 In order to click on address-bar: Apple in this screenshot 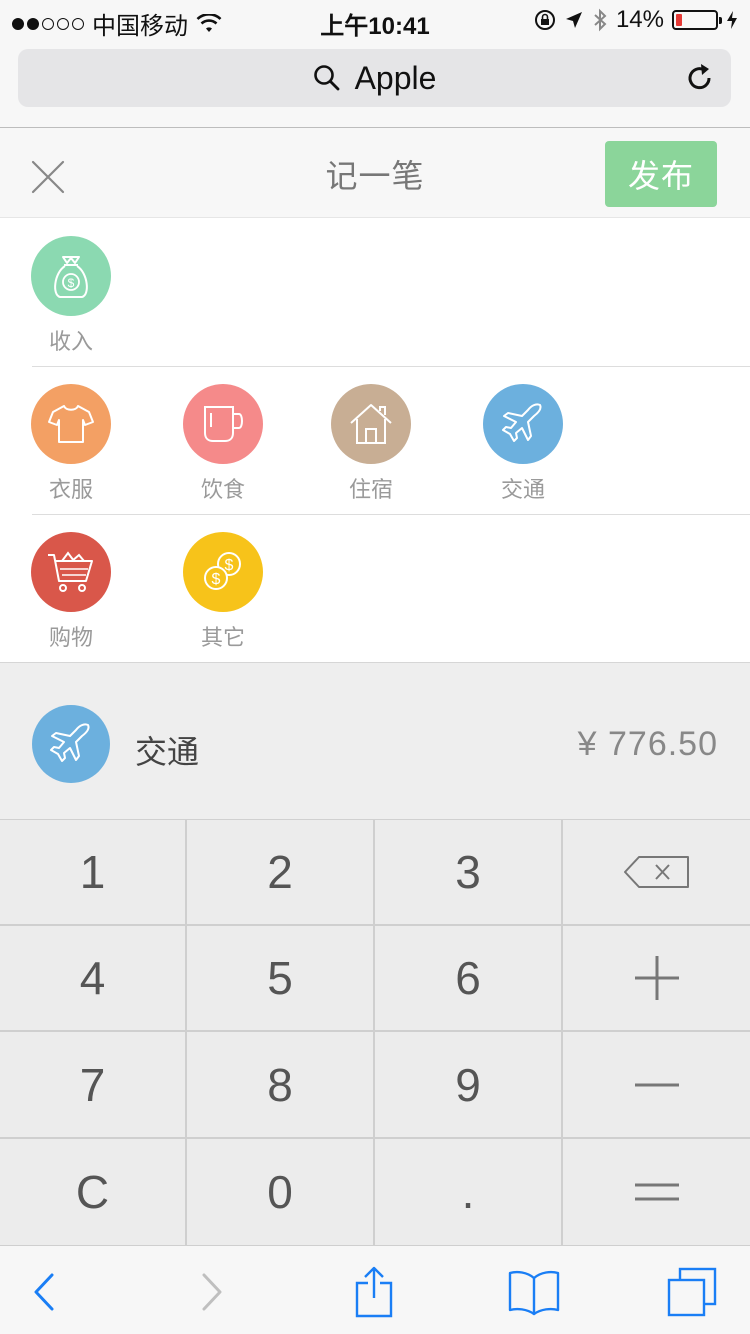, I will do `click(374, 78)`.